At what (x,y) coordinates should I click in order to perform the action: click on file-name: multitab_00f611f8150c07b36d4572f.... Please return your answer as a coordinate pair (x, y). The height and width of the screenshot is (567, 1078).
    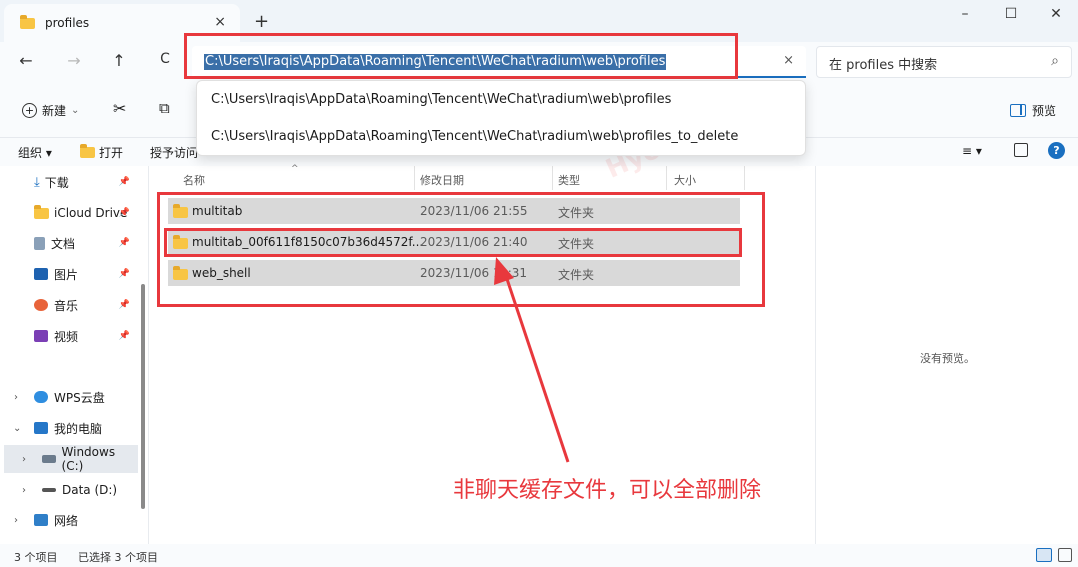
    Looking at the image, I should click on (308, 242).